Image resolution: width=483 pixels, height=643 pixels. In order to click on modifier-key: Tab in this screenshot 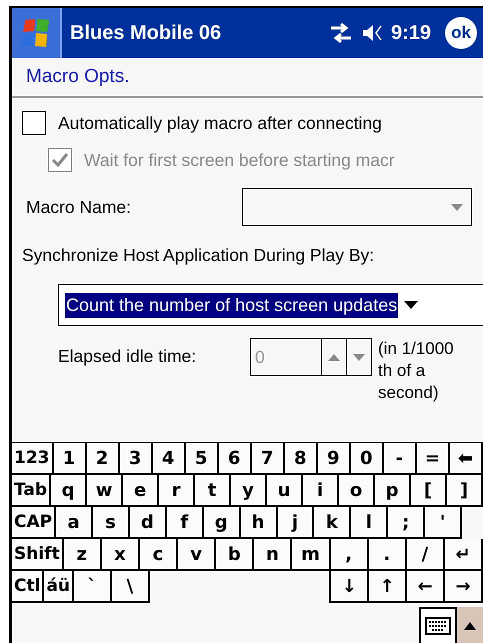, I will do `click(32, 491)`.